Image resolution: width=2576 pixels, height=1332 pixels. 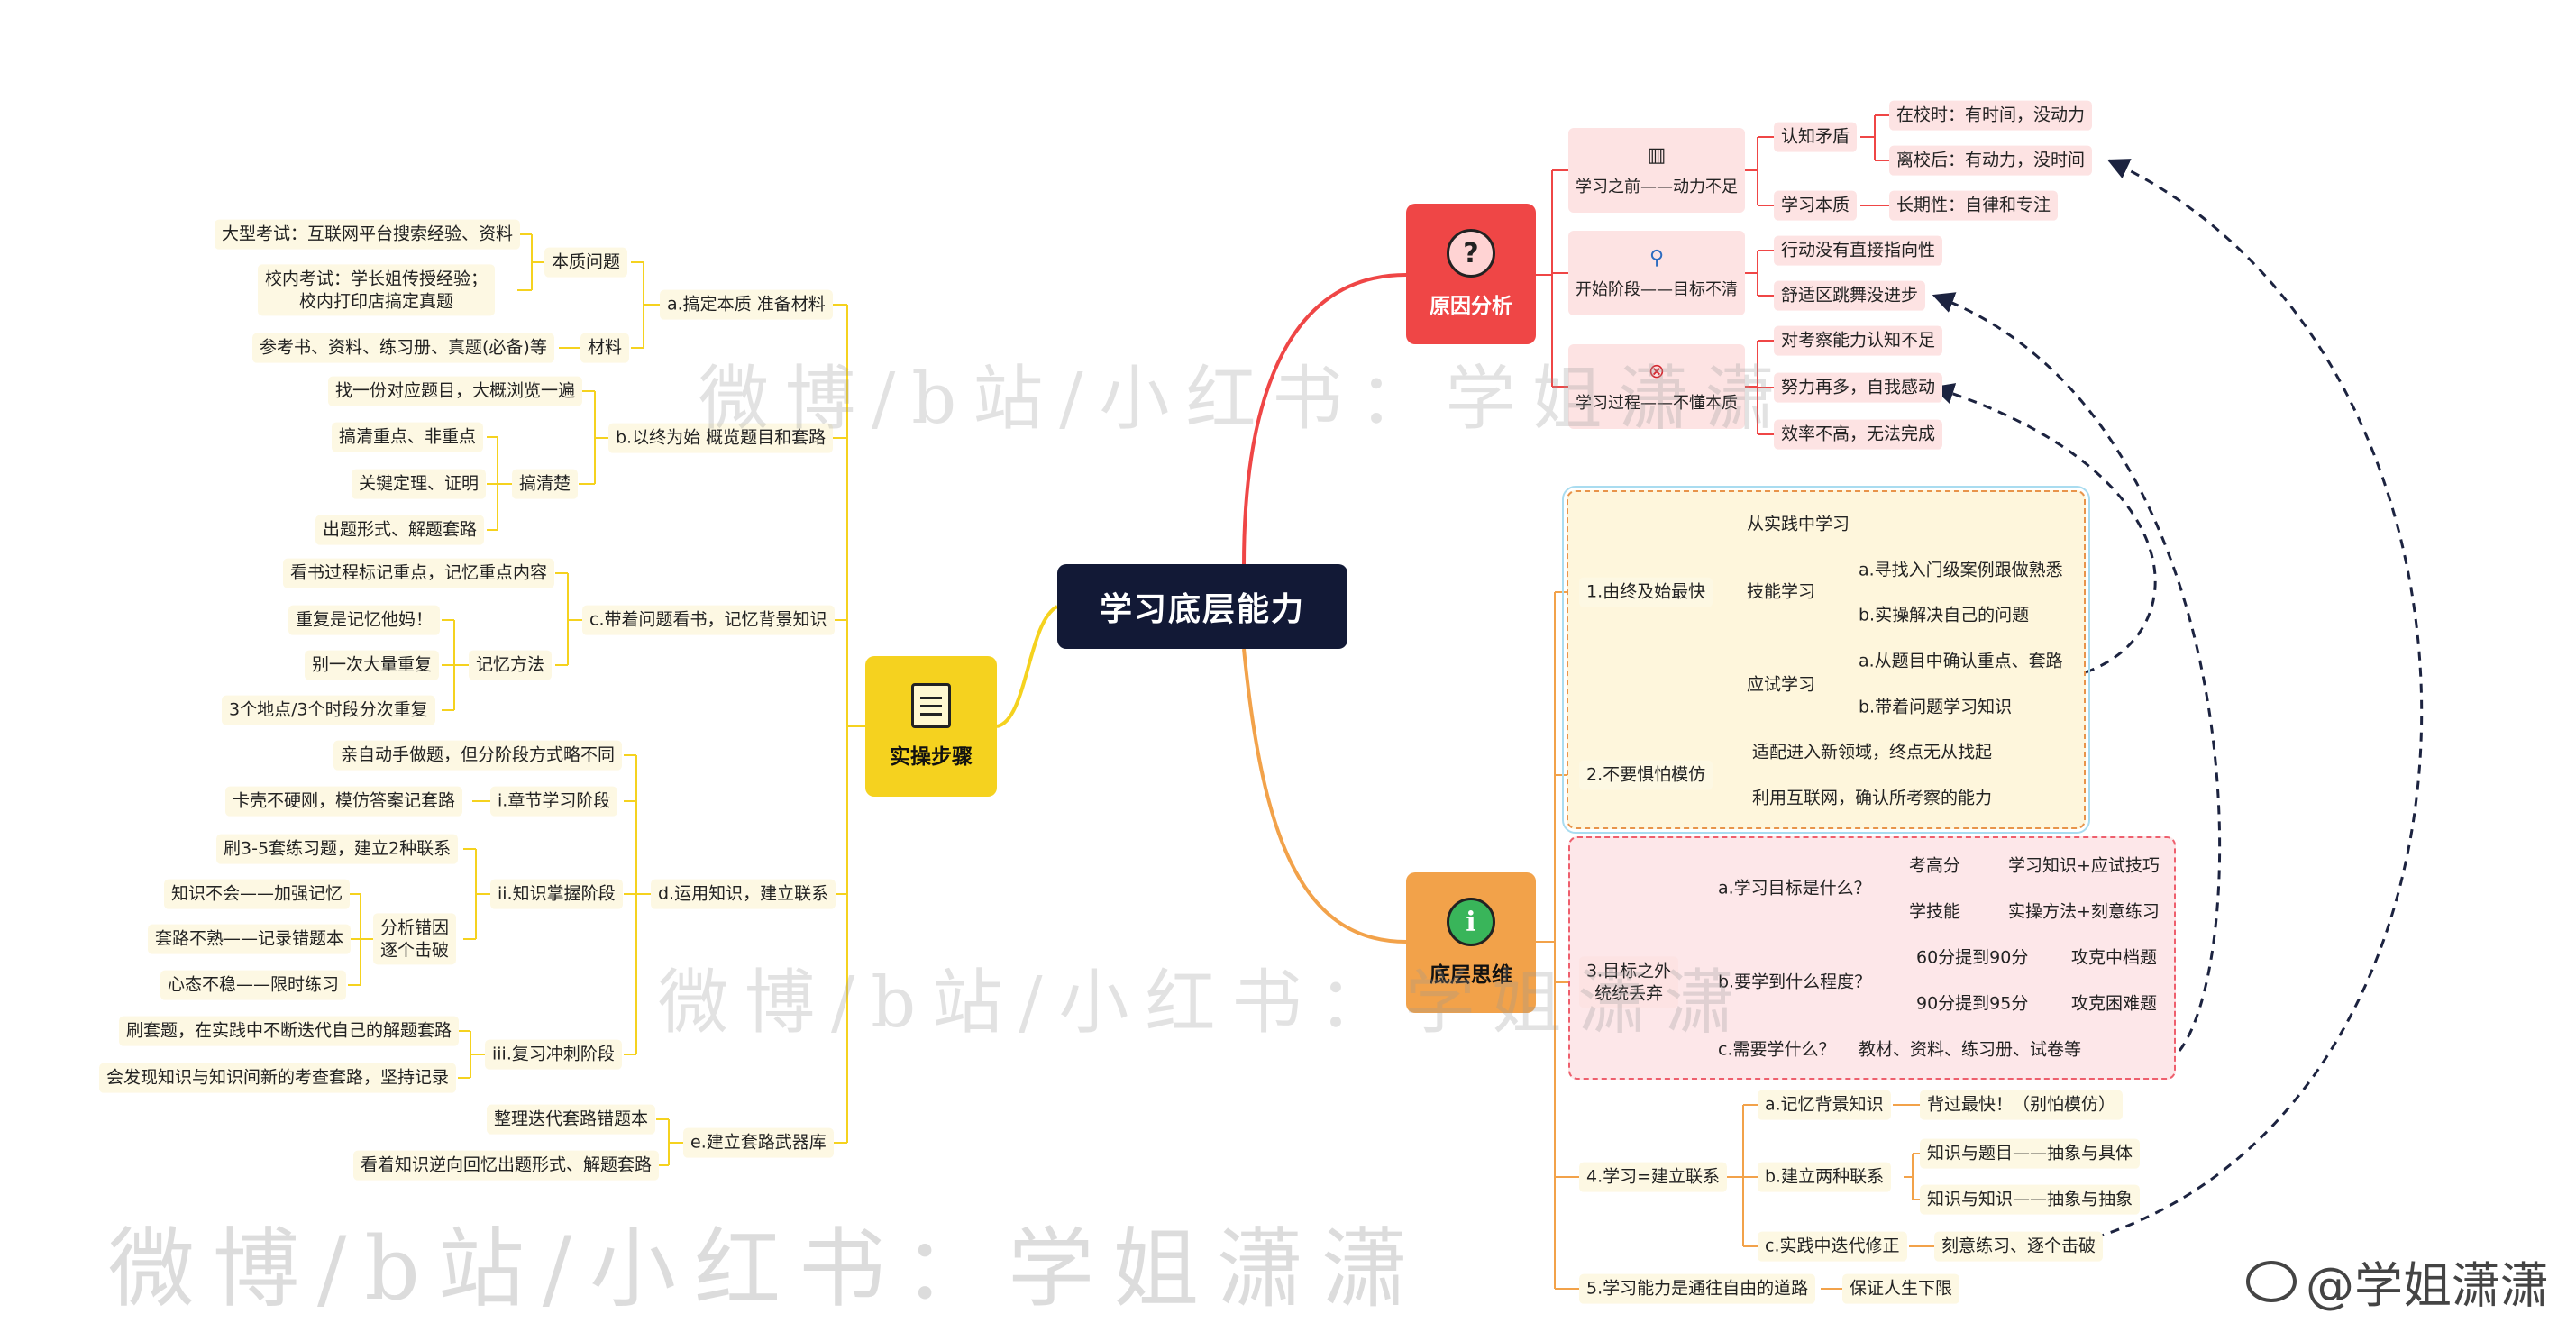 I want to click on node-clarify: 搞清楚, so click(x=545, y=484).